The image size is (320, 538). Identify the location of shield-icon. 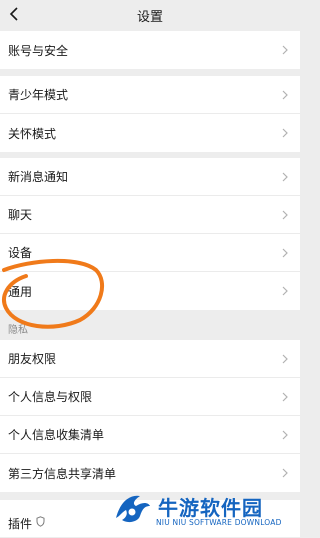
(40, 521).